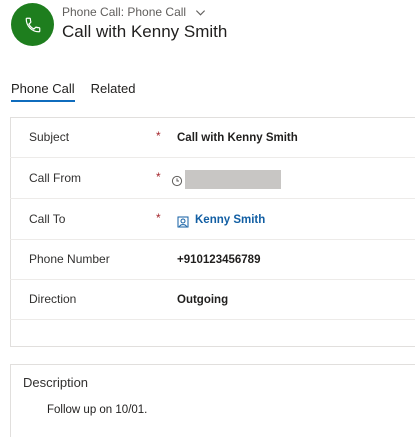 This screenshot has height=437, width=415. I want to click on subject-field: Subject * Call with Kenny Smith, so click(212, 138).